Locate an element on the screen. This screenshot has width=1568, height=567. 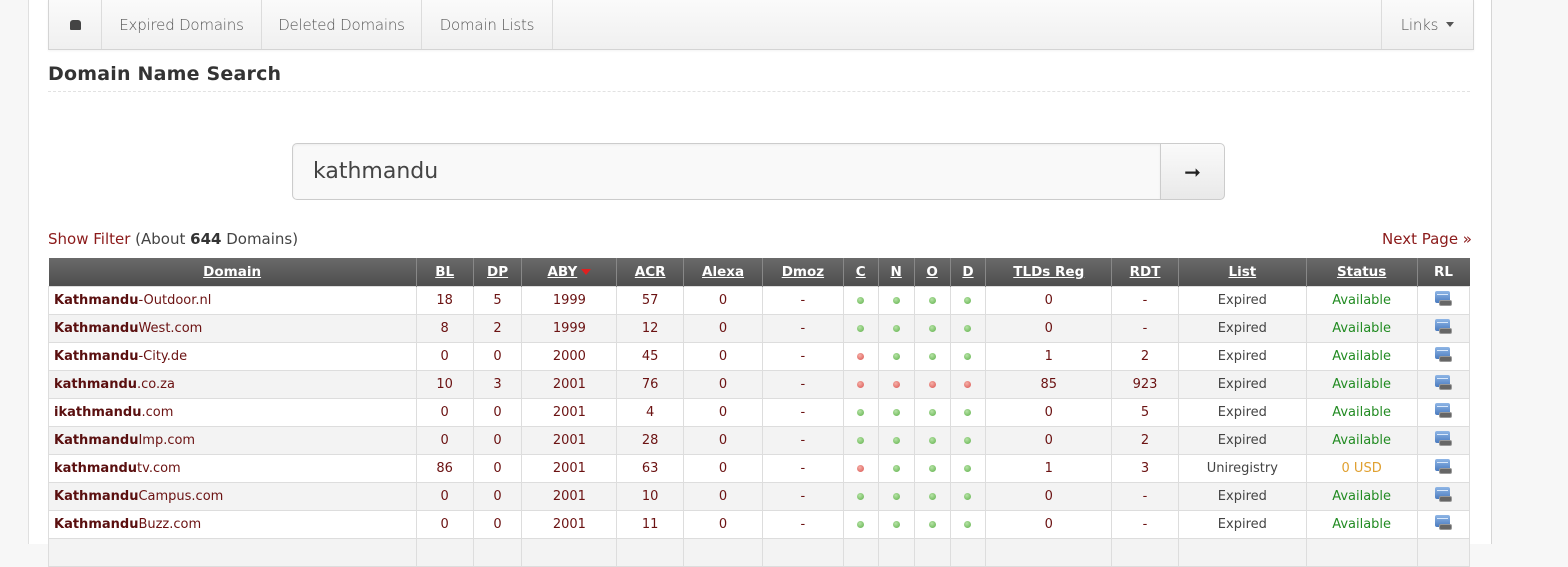
taken-dot-icon is located at coordinates (861, 468).